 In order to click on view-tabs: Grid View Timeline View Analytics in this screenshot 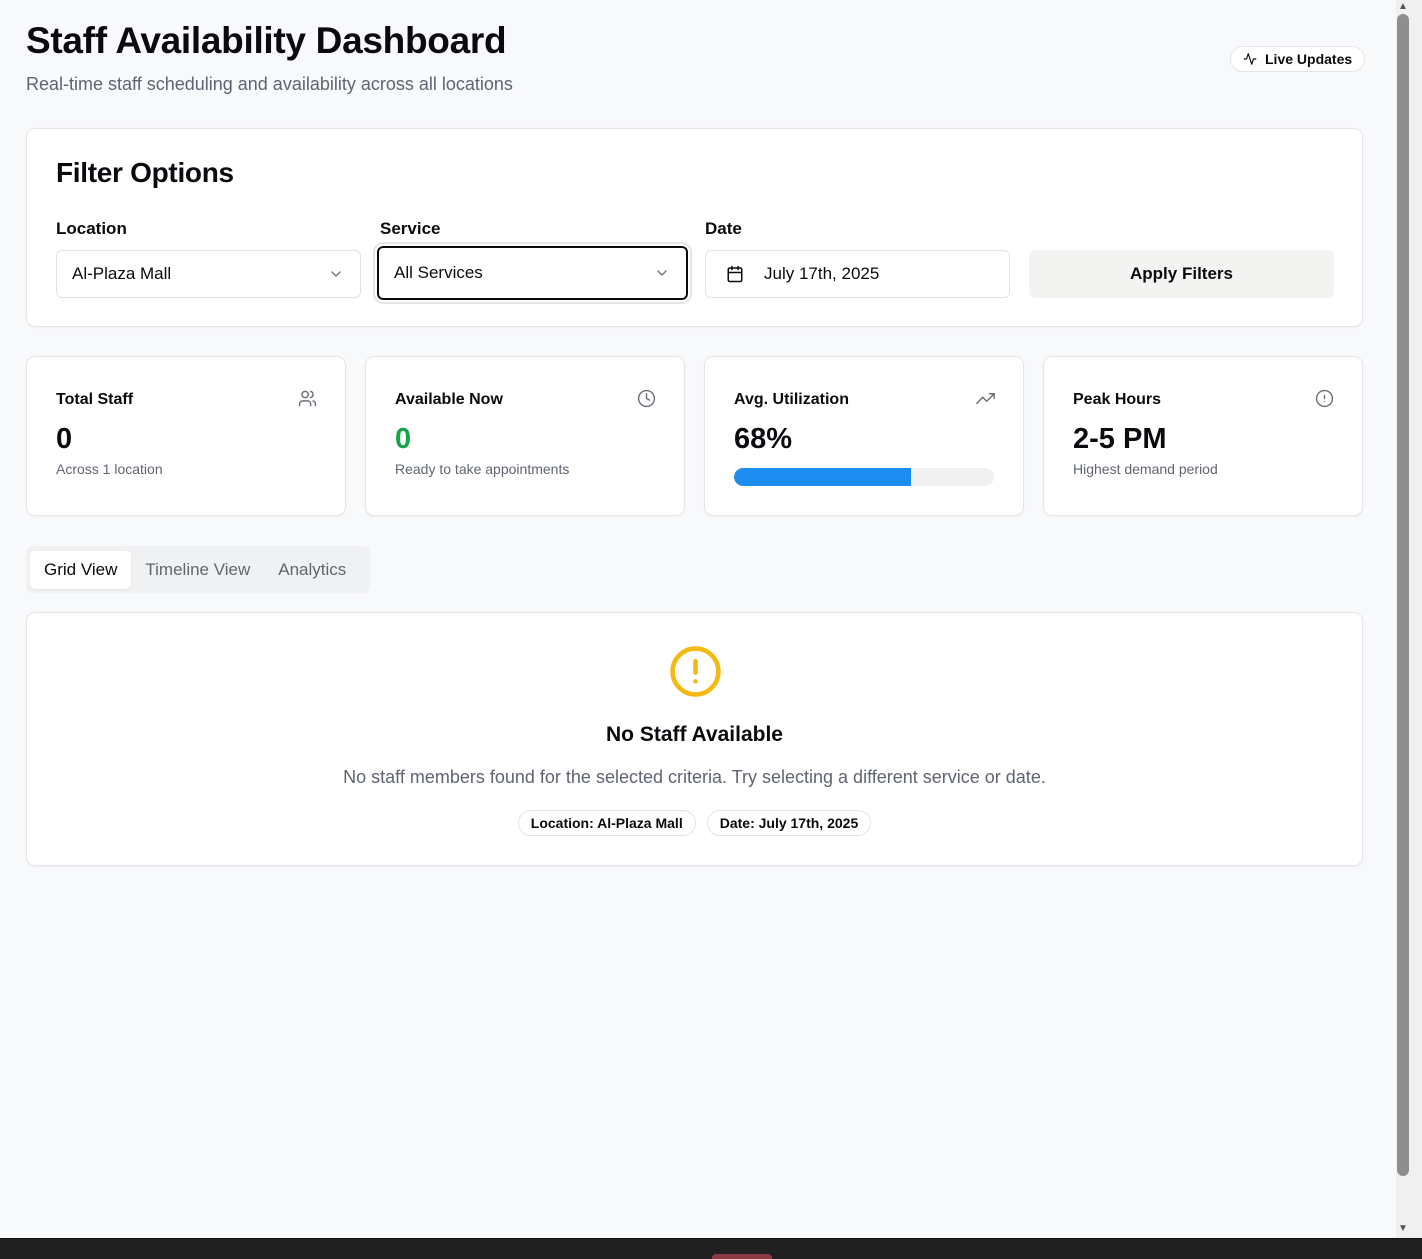, I will do `click(198, 569)`.